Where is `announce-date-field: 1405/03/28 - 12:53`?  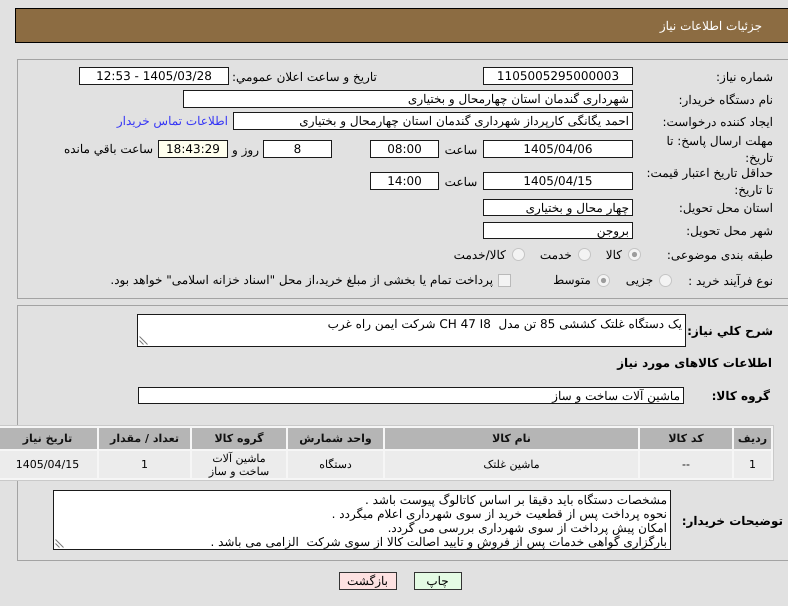 announce-date-field: 1405/03/28 - 12:53 is located at coordinates (154, 76).